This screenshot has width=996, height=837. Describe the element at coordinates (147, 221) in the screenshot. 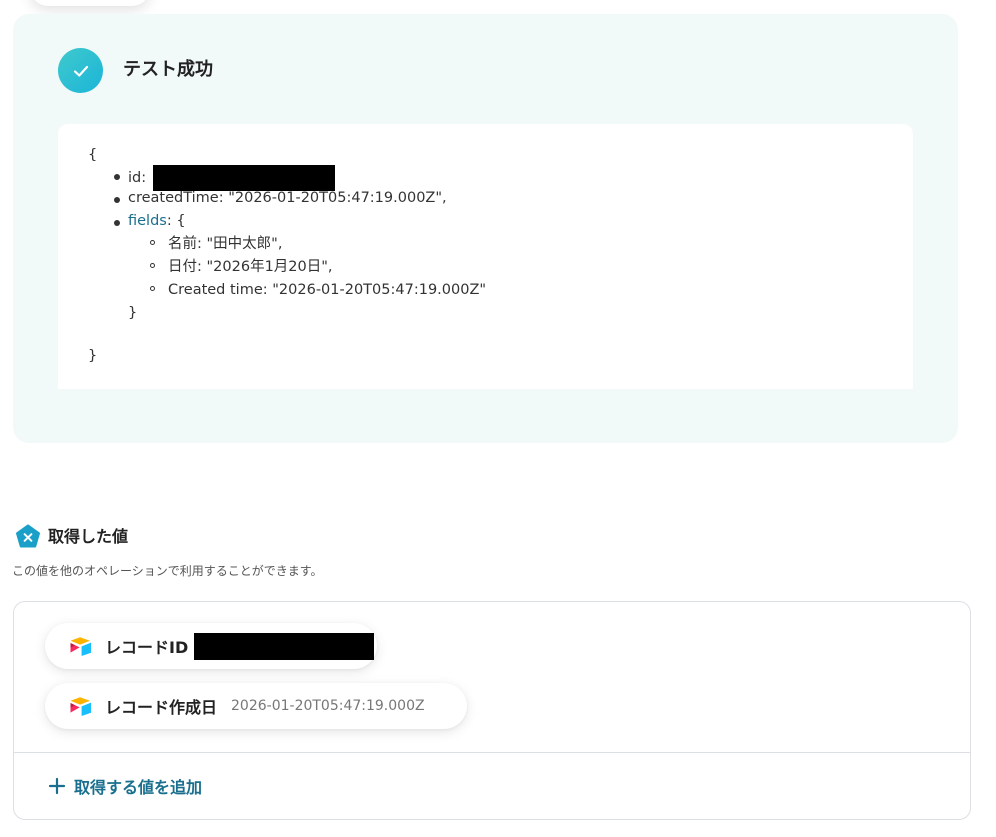

I see `json-fields-key: fields` at that location.